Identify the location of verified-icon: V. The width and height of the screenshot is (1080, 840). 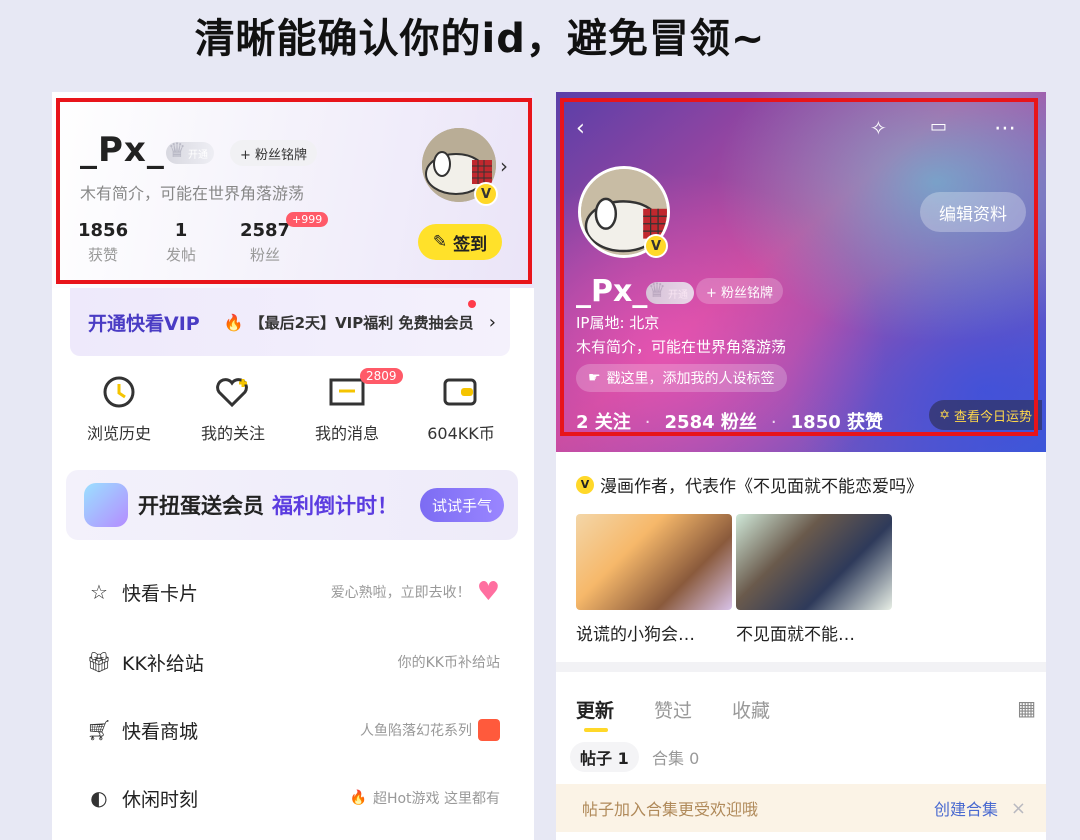
(585, 484).